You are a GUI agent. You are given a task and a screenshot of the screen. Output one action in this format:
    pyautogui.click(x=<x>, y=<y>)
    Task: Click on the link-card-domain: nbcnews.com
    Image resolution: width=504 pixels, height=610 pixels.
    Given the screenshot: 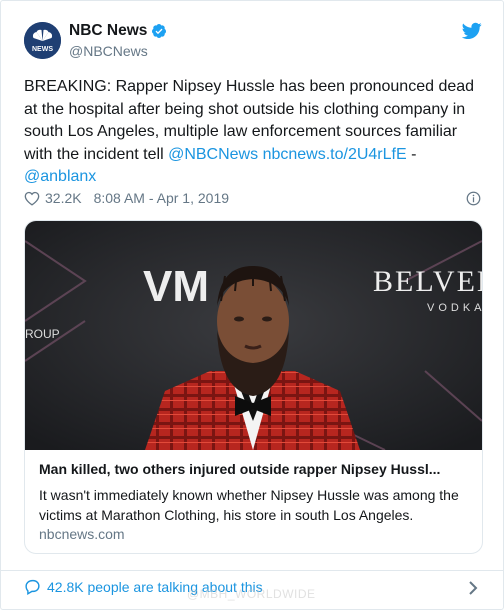 What is the action you would take?
    pyautogui.click(x=82, y=534)
    